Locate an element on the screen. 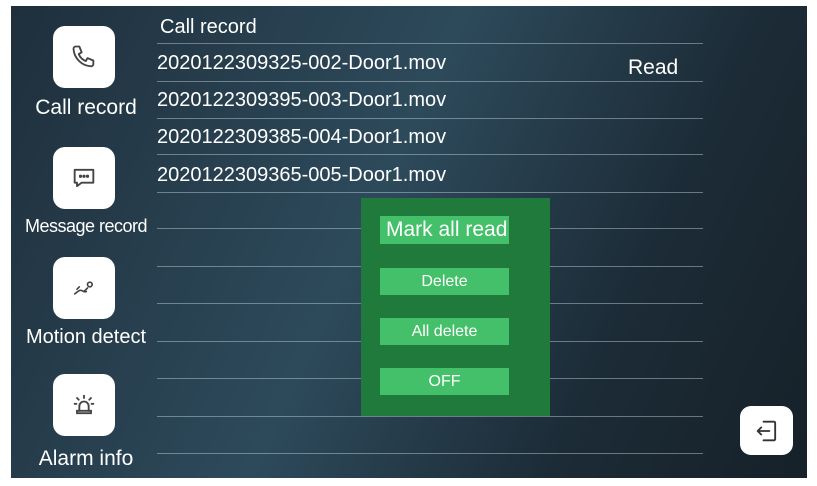  all-delete-button: All delete is located at coordinates (444, 331).